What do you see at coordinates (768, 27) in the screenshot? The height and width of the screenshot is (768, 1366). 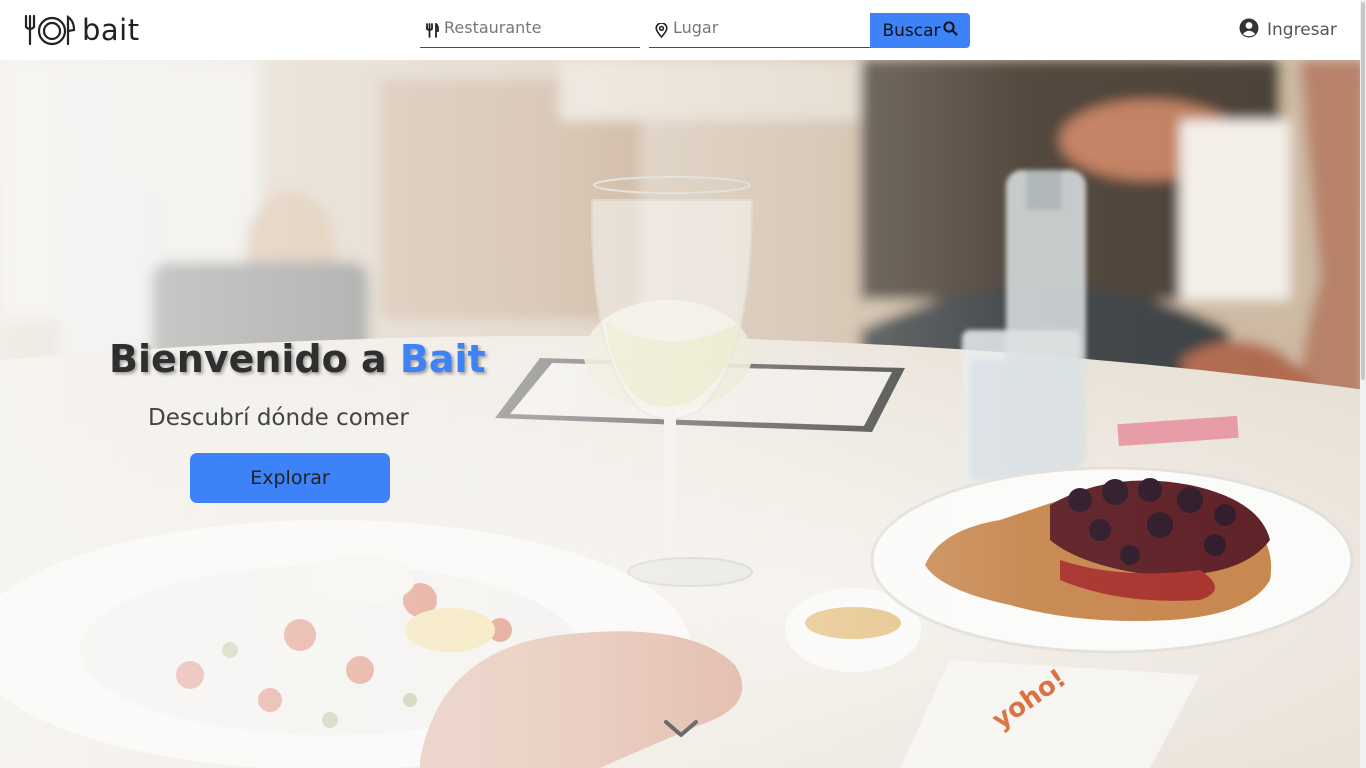 I see `place-input` at bounding box center [768, 27].